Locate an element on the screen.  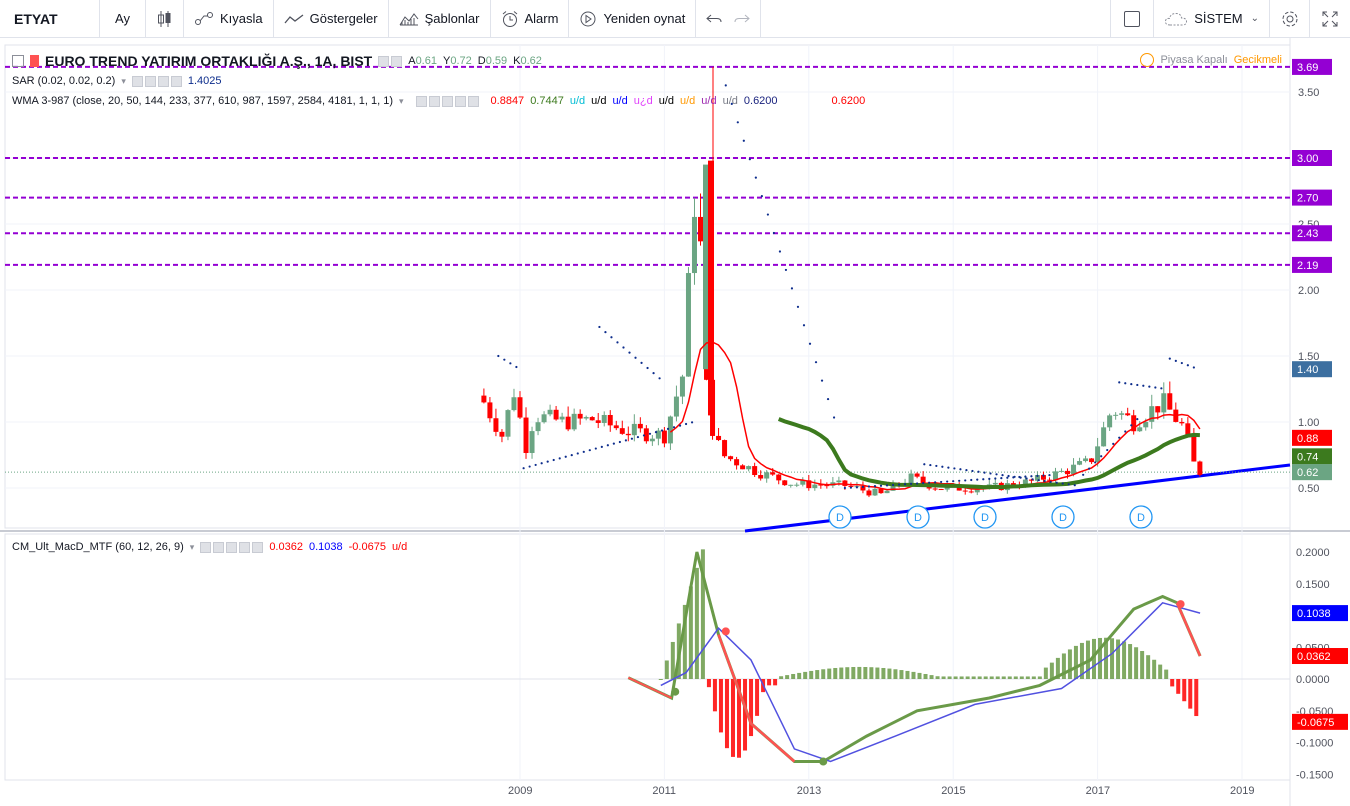
sar-controls is located at coordinates (156, 81).